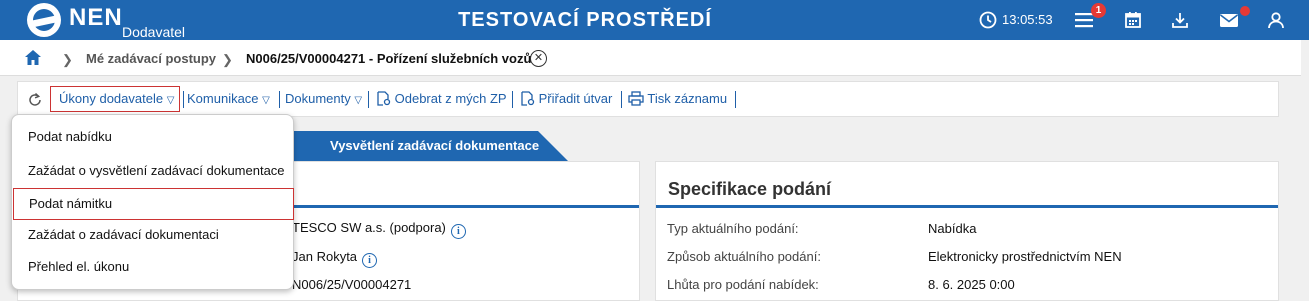  What do you see at coordinates (687, 98) in the screenshot?
I see `print-record-label: Tisk záznamu` at bounding box center [687, 98].